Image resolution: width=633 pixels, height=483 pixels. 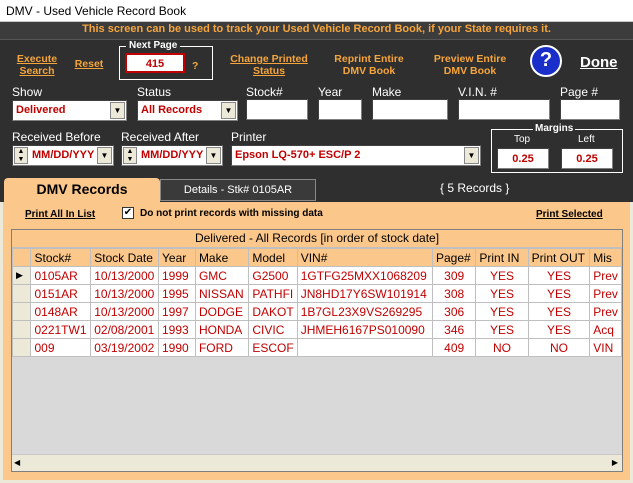 I want to click on table-cell: FORD, so click(x=222, y=347).